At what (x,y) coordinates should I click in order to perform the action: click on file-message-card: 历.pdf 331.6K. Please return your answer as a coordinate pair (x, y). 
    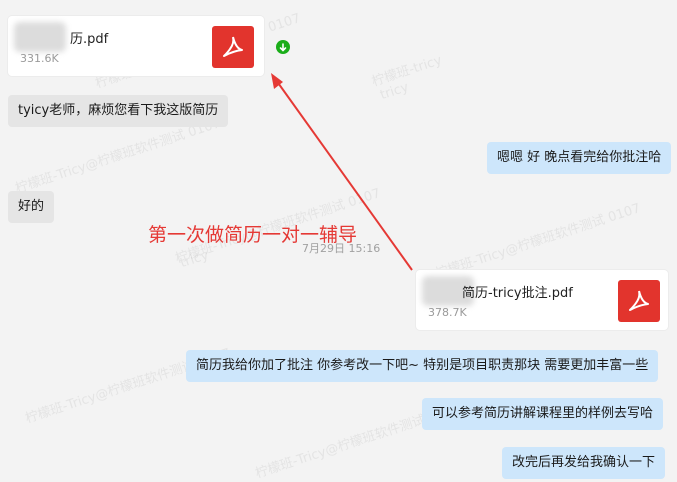
    Looking at the image, I should click on (136, 46).